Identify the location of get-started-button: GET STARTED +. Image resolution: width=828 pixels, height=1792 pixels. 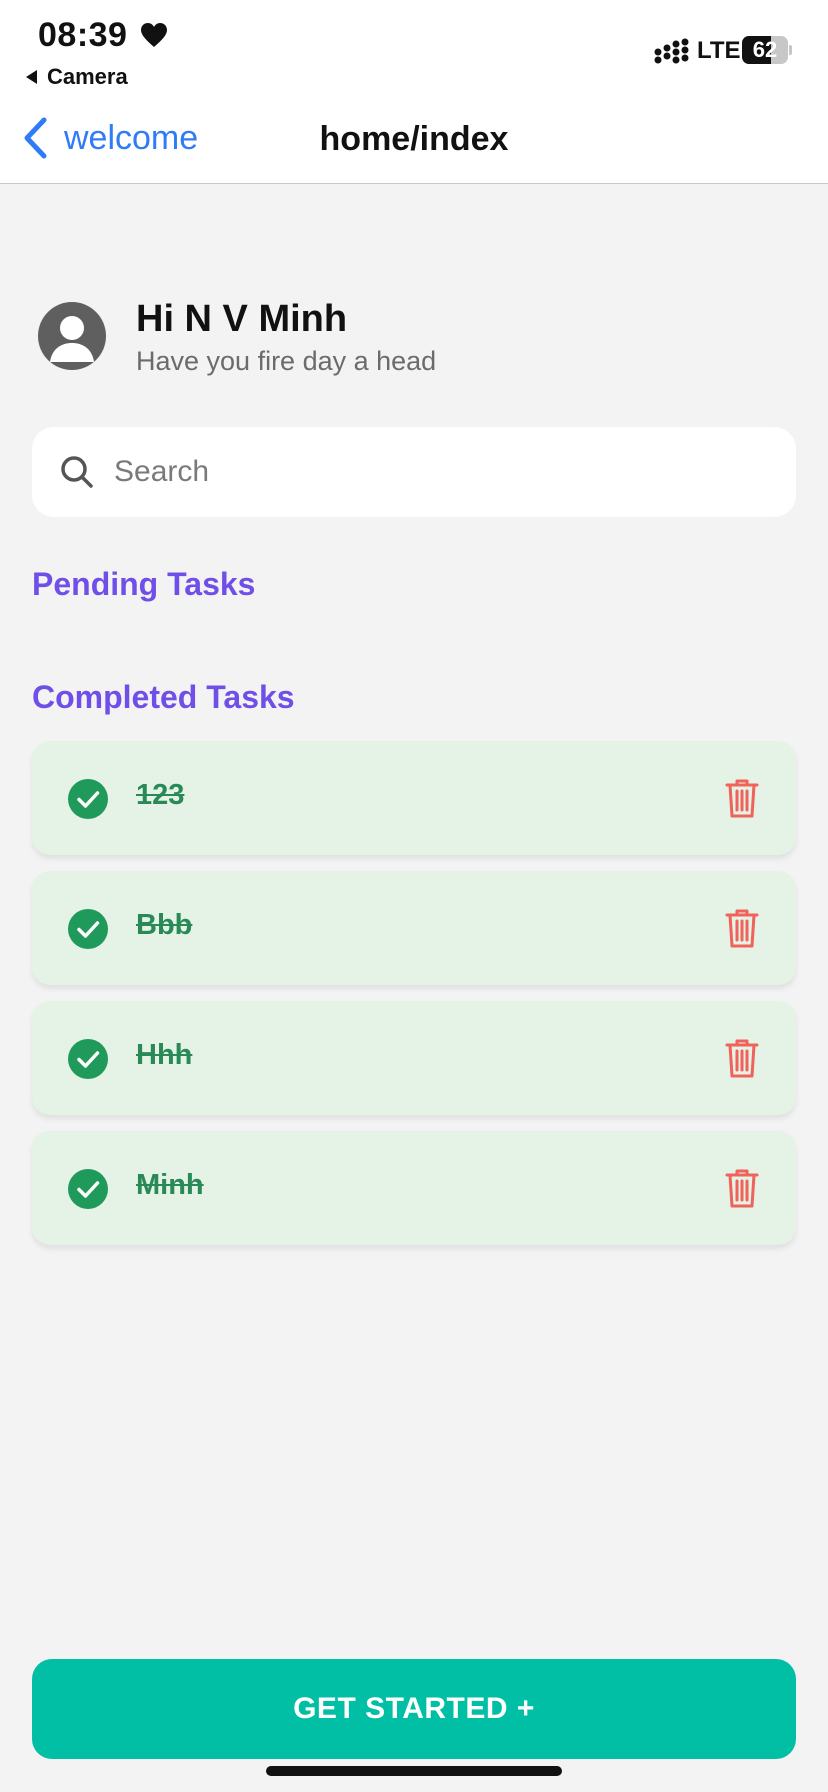
(414, 1709).